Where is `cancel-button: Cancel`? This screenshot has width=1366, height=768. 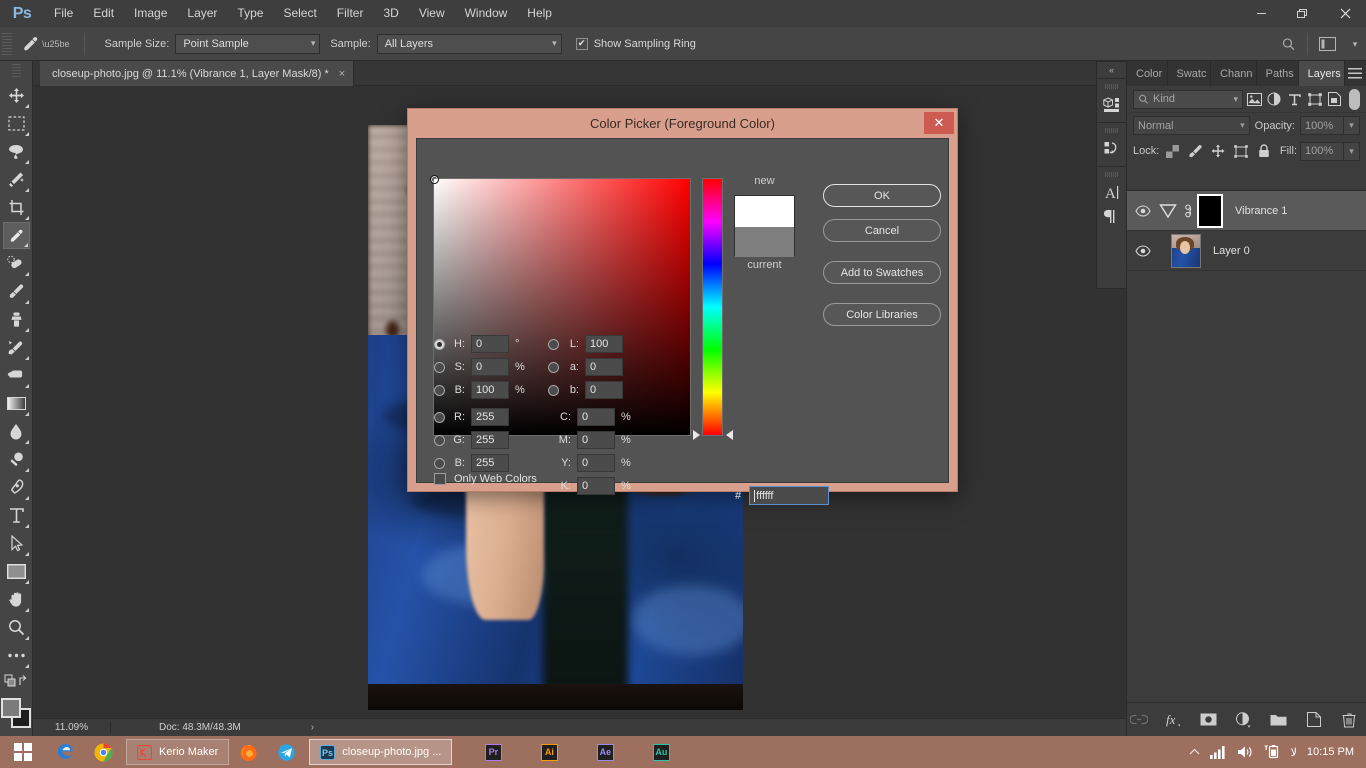
cancel-button: Cancel is located at coordinates (882, 230).